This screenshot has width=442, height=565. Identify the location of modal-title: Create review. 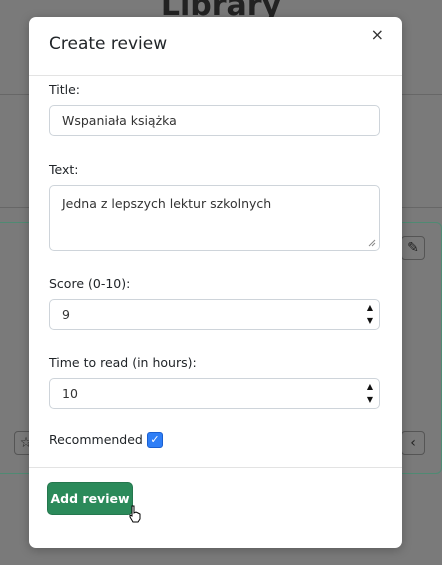
(108, 44).